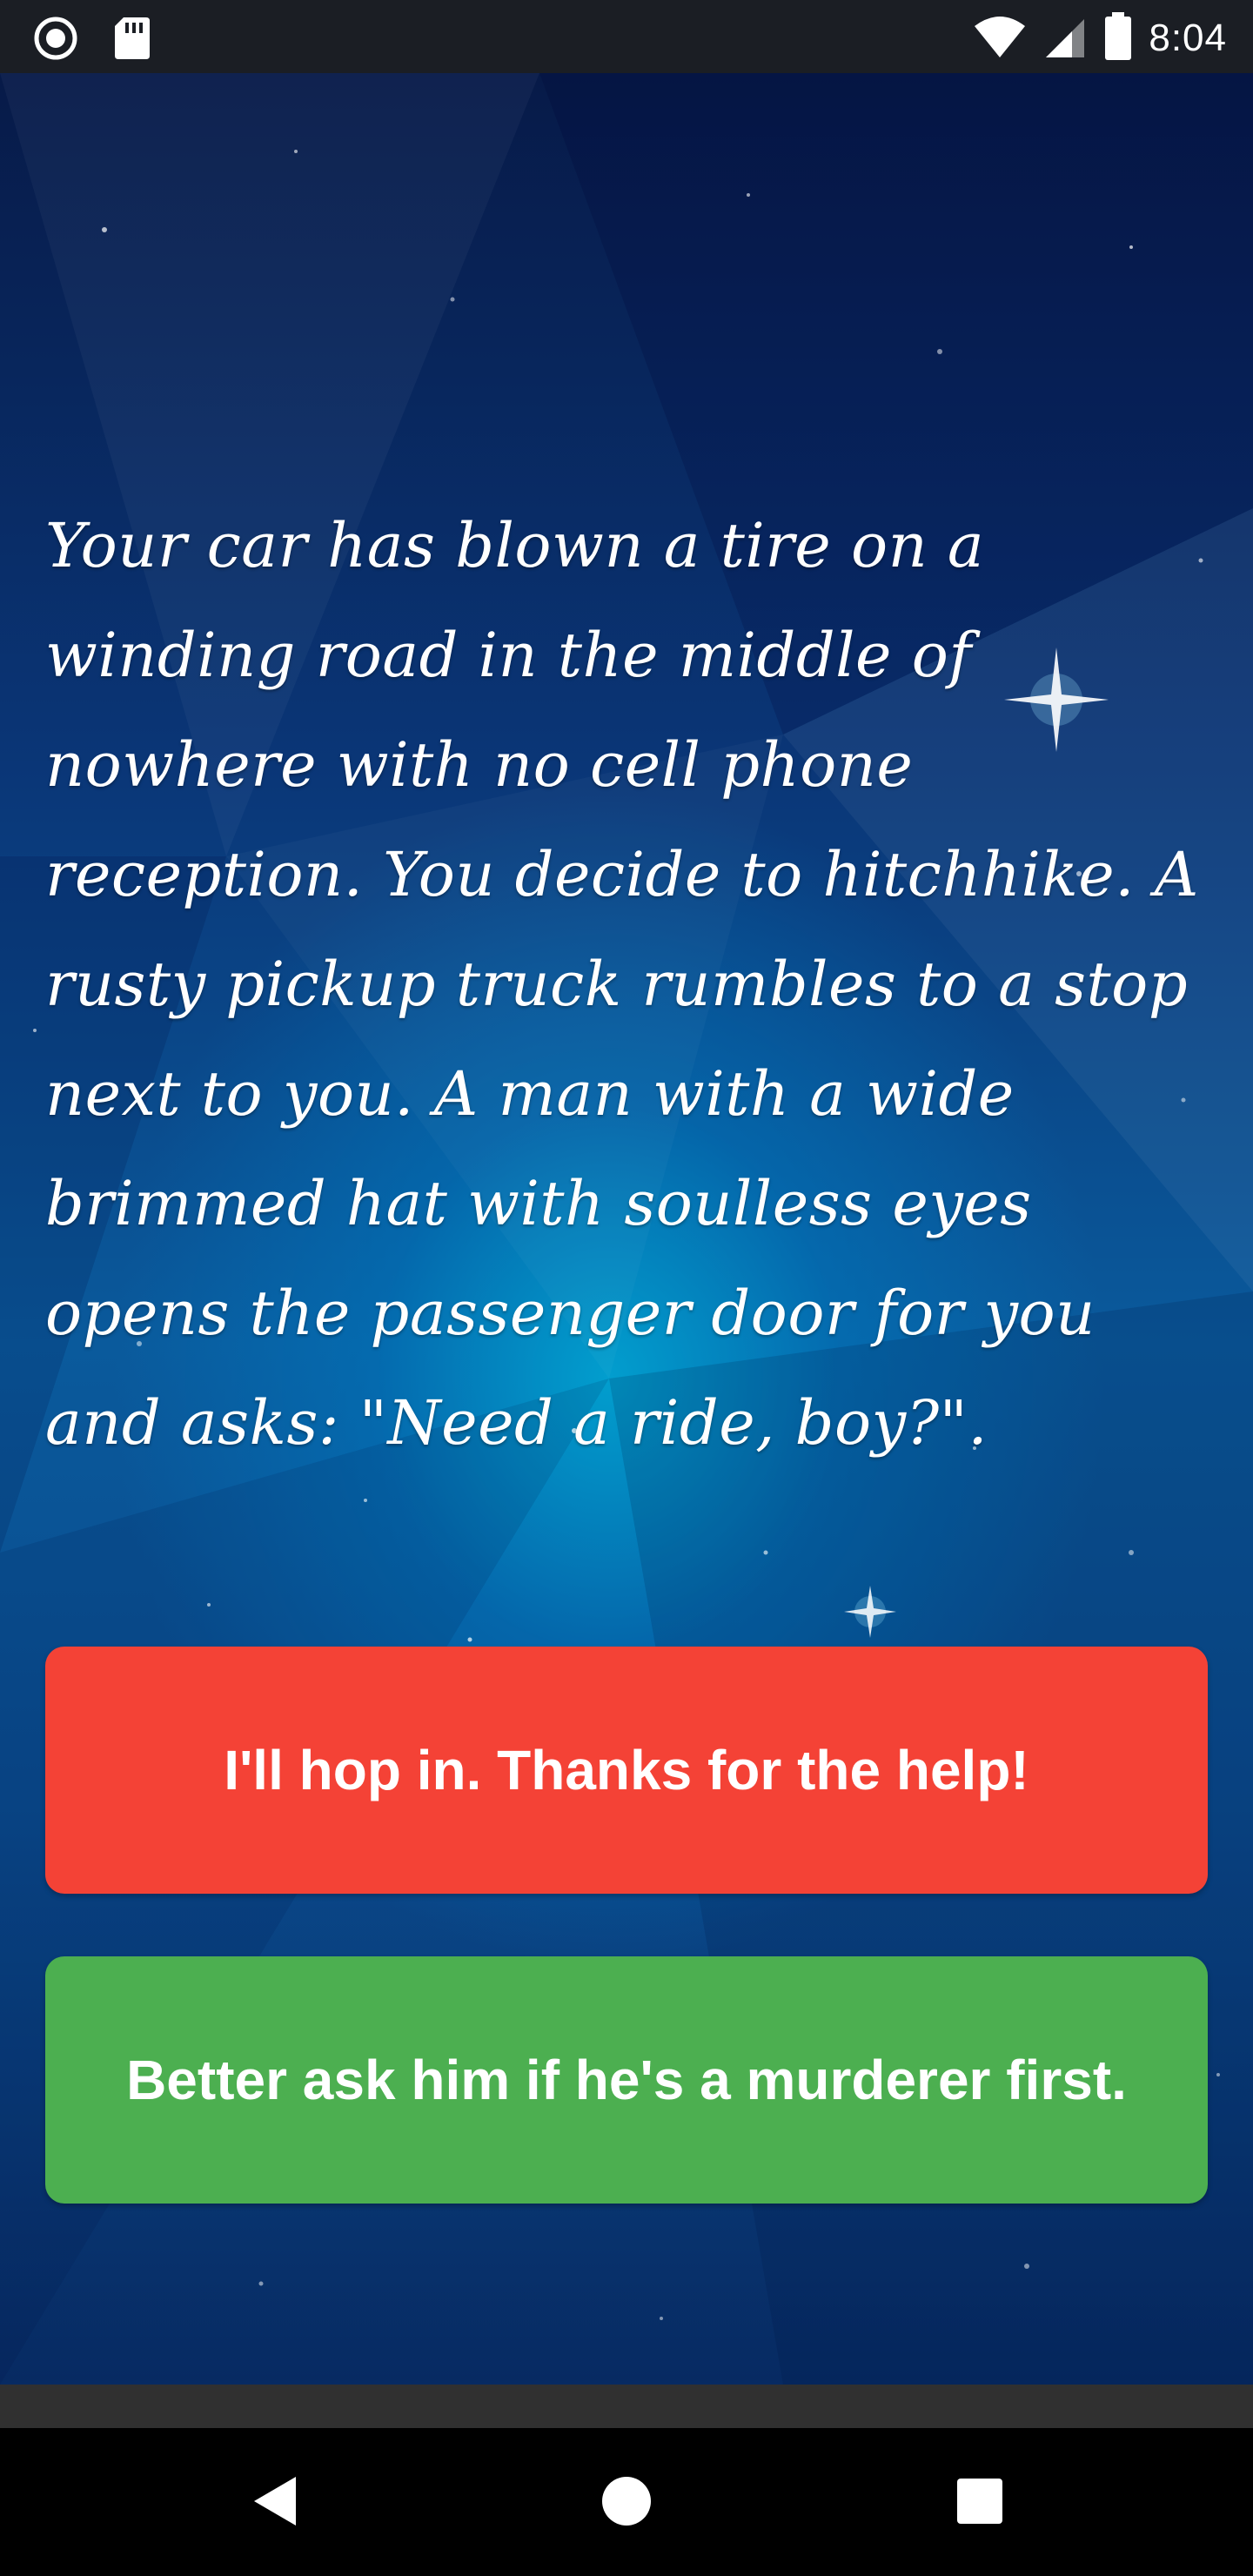  I want to click on choice-ask-murderer-button: Better ask him if he's a murderer first., so click(626, 2080).